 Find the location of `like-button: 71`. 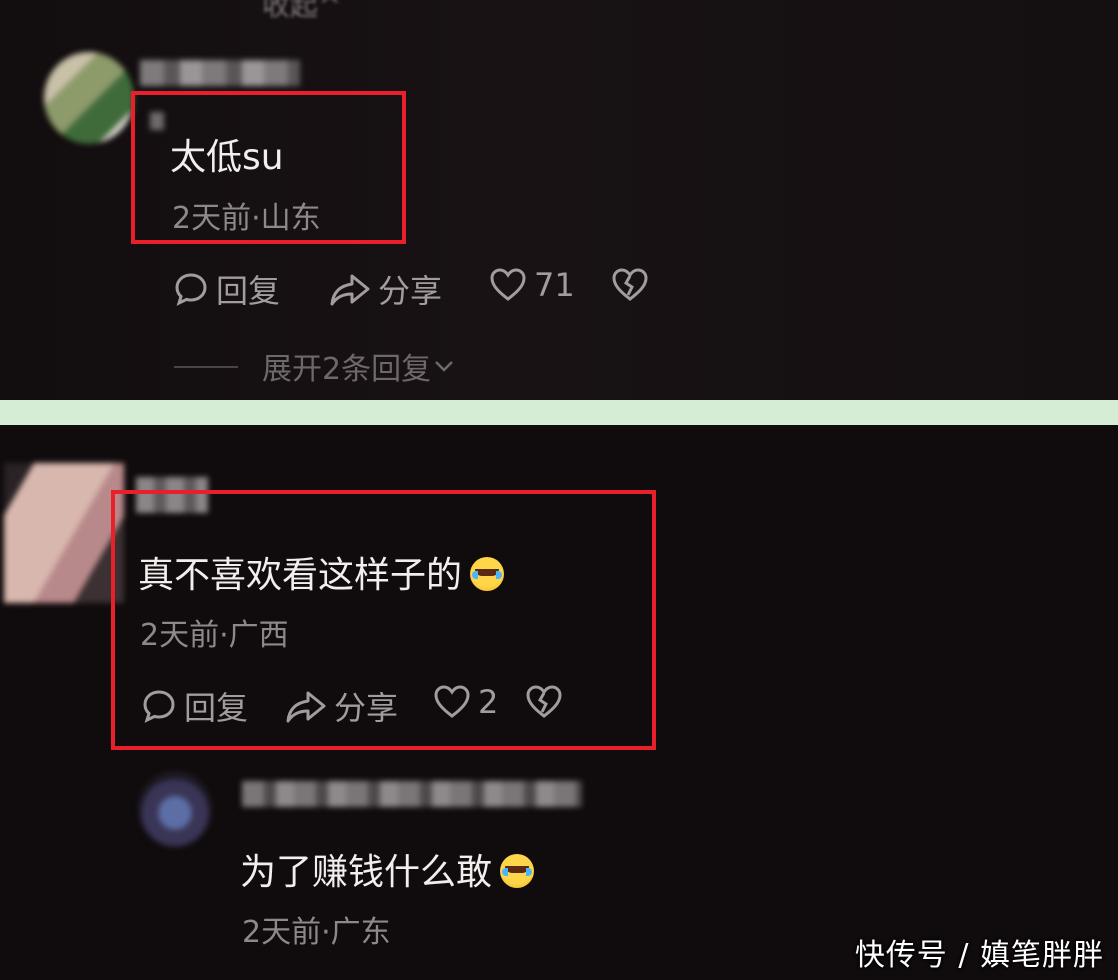

like-button: 71 is located at coordinates (531, 285).